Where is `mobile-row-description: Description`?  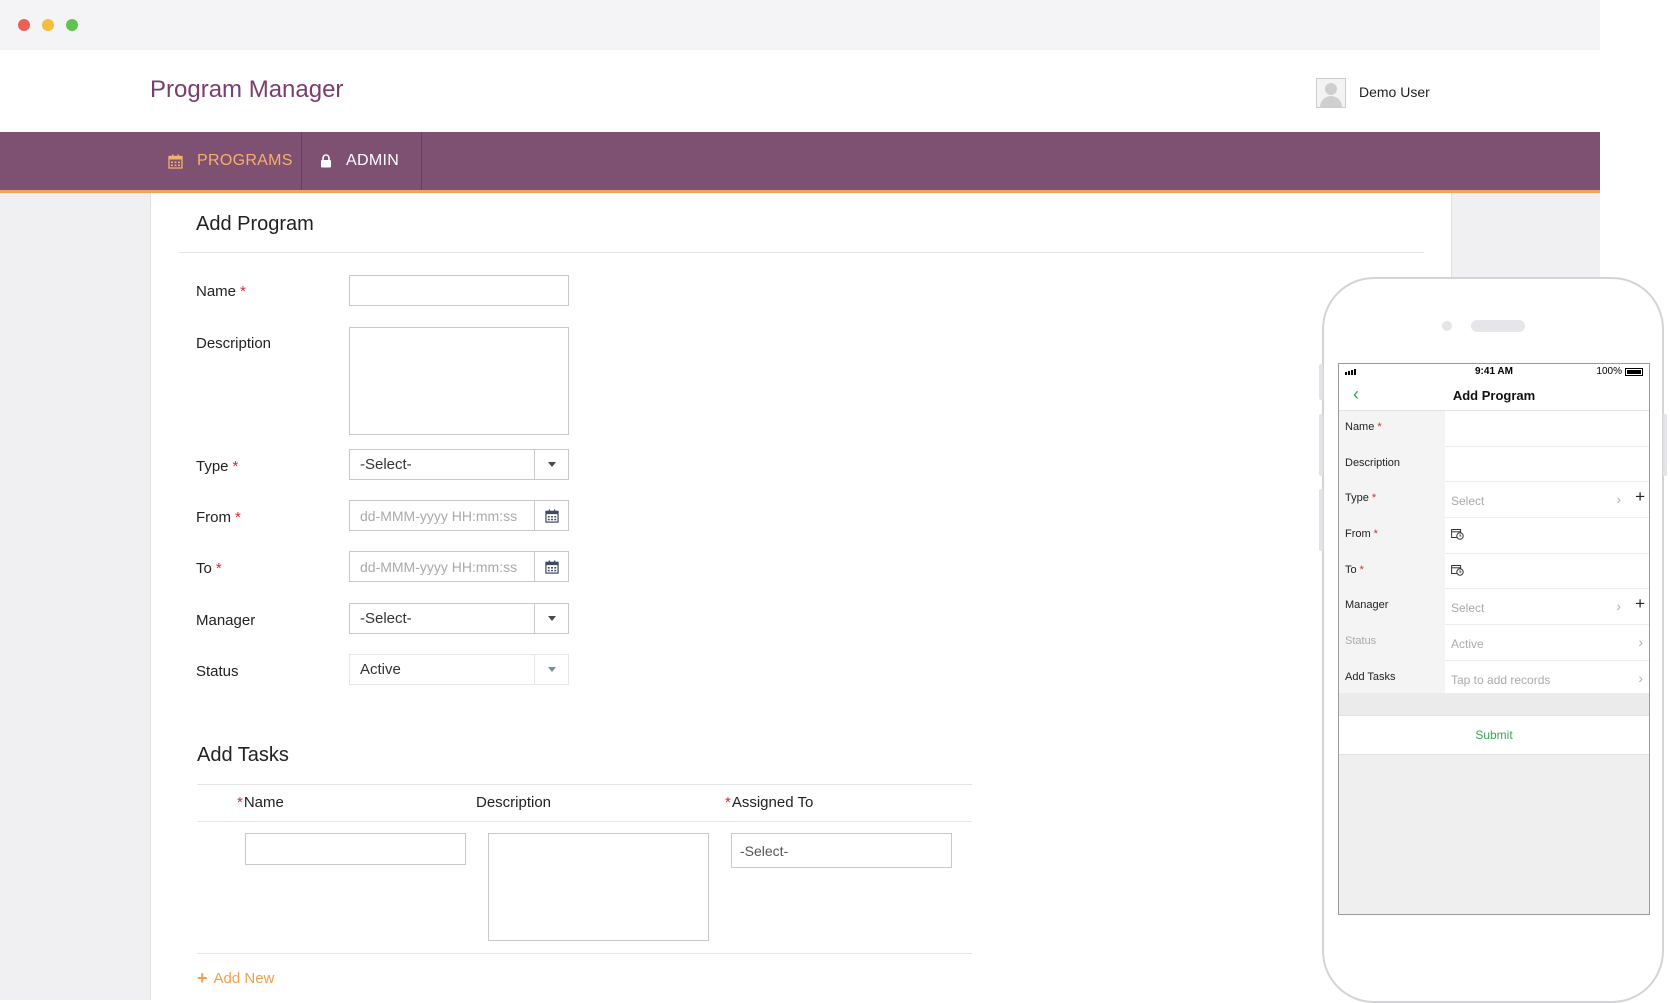
mobile-row-description: Description is located at coordinates (1494, 464).